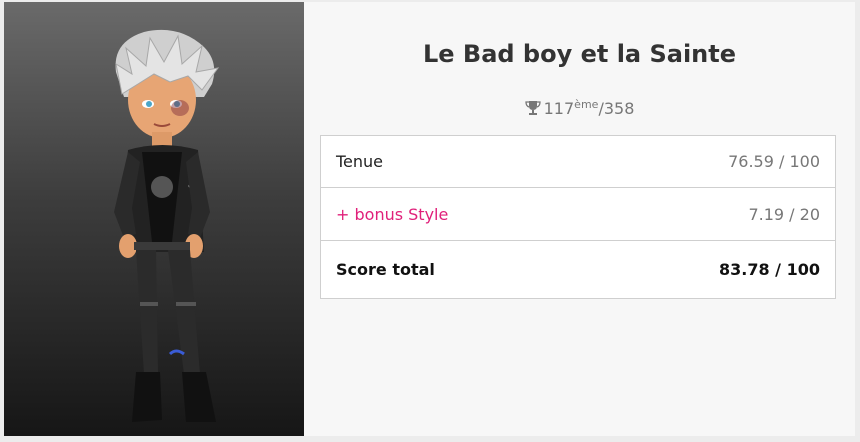 This screenshot has height=442, width=860. What do you see at coordinates (579, 54) in the screenshot?
I see `look-title: Le Bad boy et la Sainte` at bounding box center [579, 54].